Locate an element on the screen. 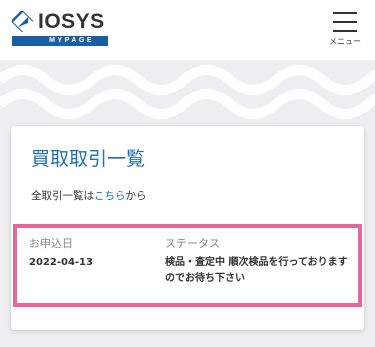 Image resolution: width=375 pixels, height=347 pixels. page-title: 買取取引一覧 is located at coordinates (88, 159).